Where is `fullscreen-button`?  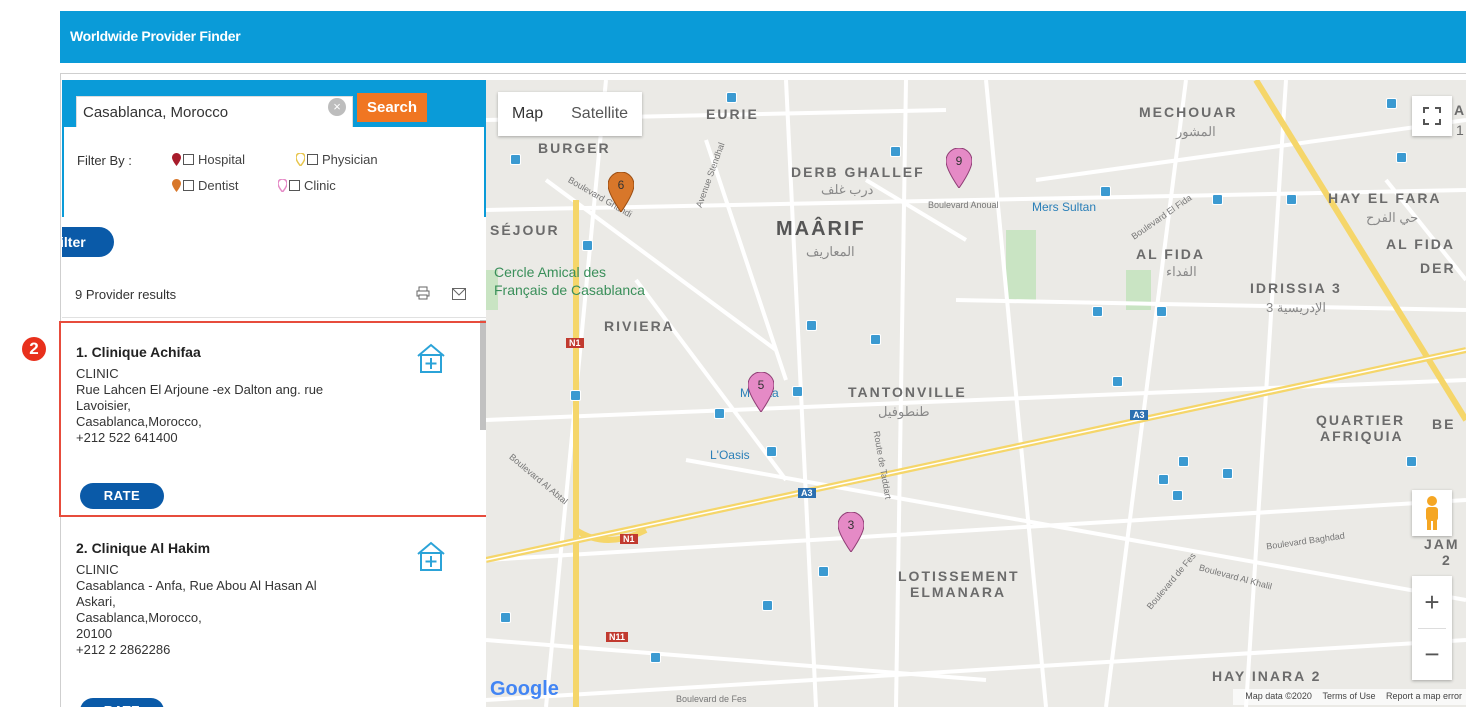
fullscreen-button is located at coordinates (1432, 116).